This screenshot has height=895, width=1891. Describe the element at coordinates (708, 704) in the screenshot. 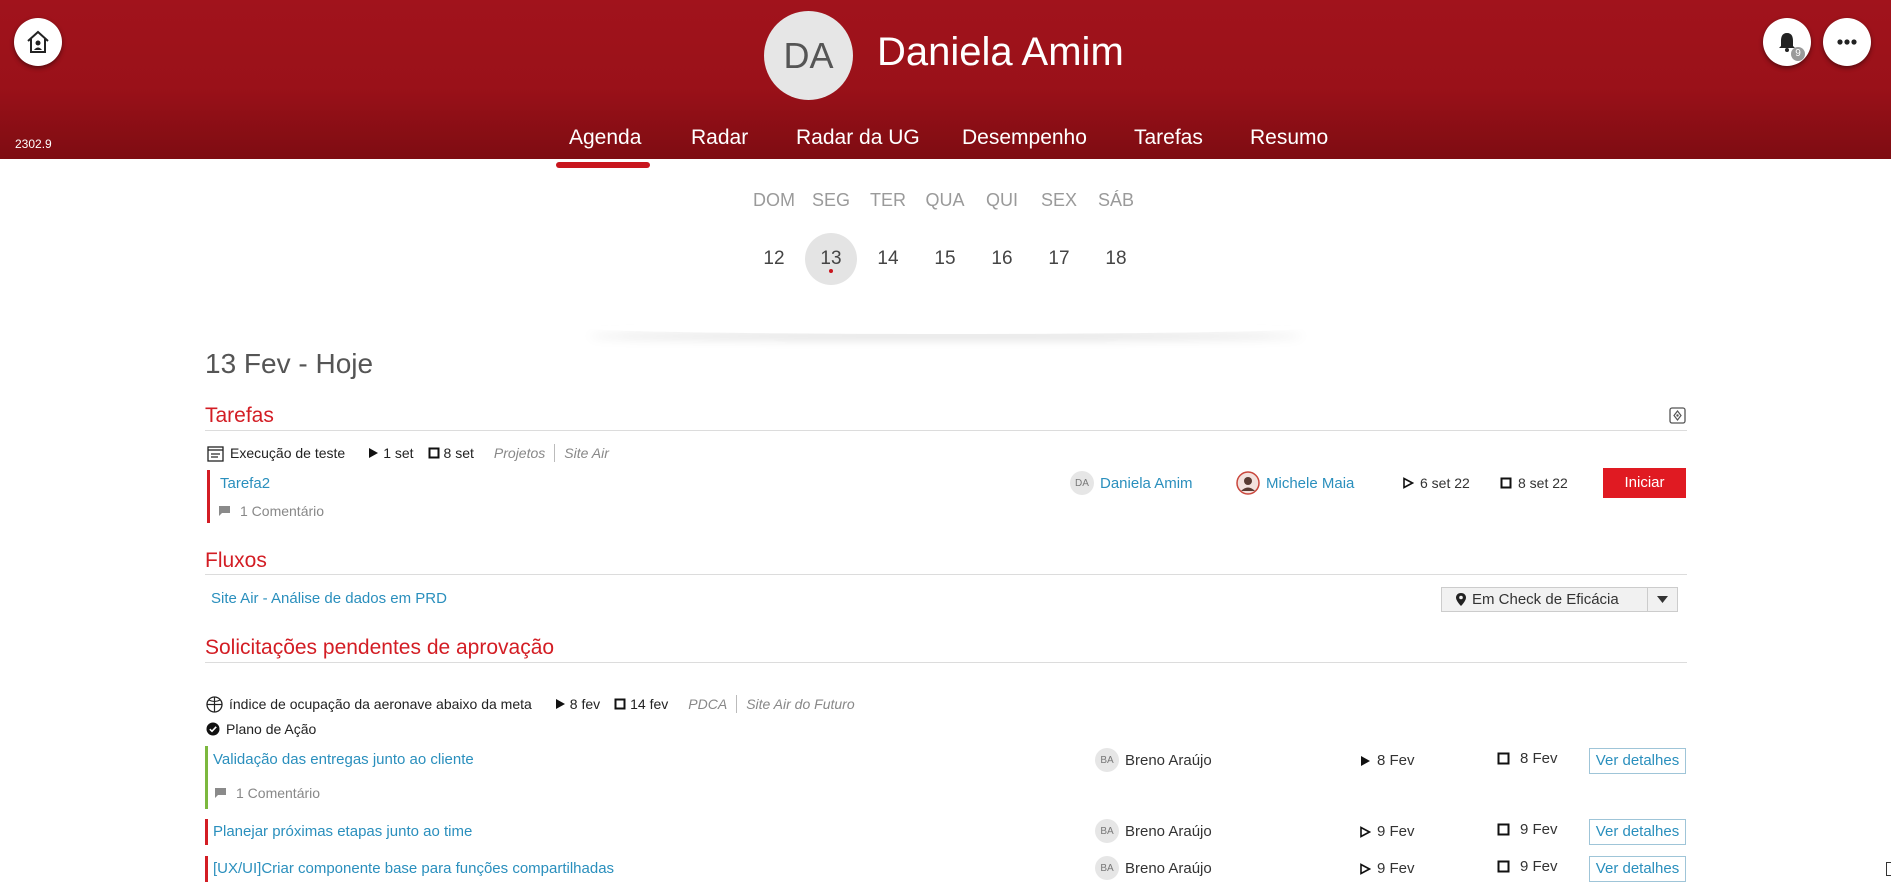

I see `indicator-category: PDCA` at that location.